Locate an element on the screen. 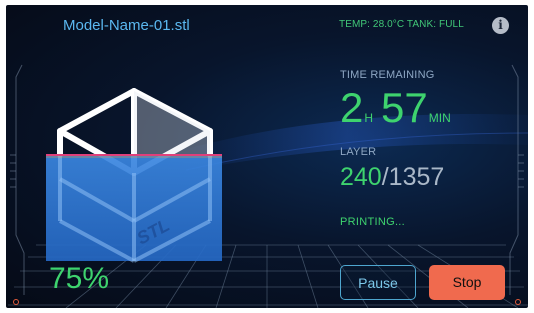  time-remaining-value: 2H 57MIN is located at coordinates (399, 108).